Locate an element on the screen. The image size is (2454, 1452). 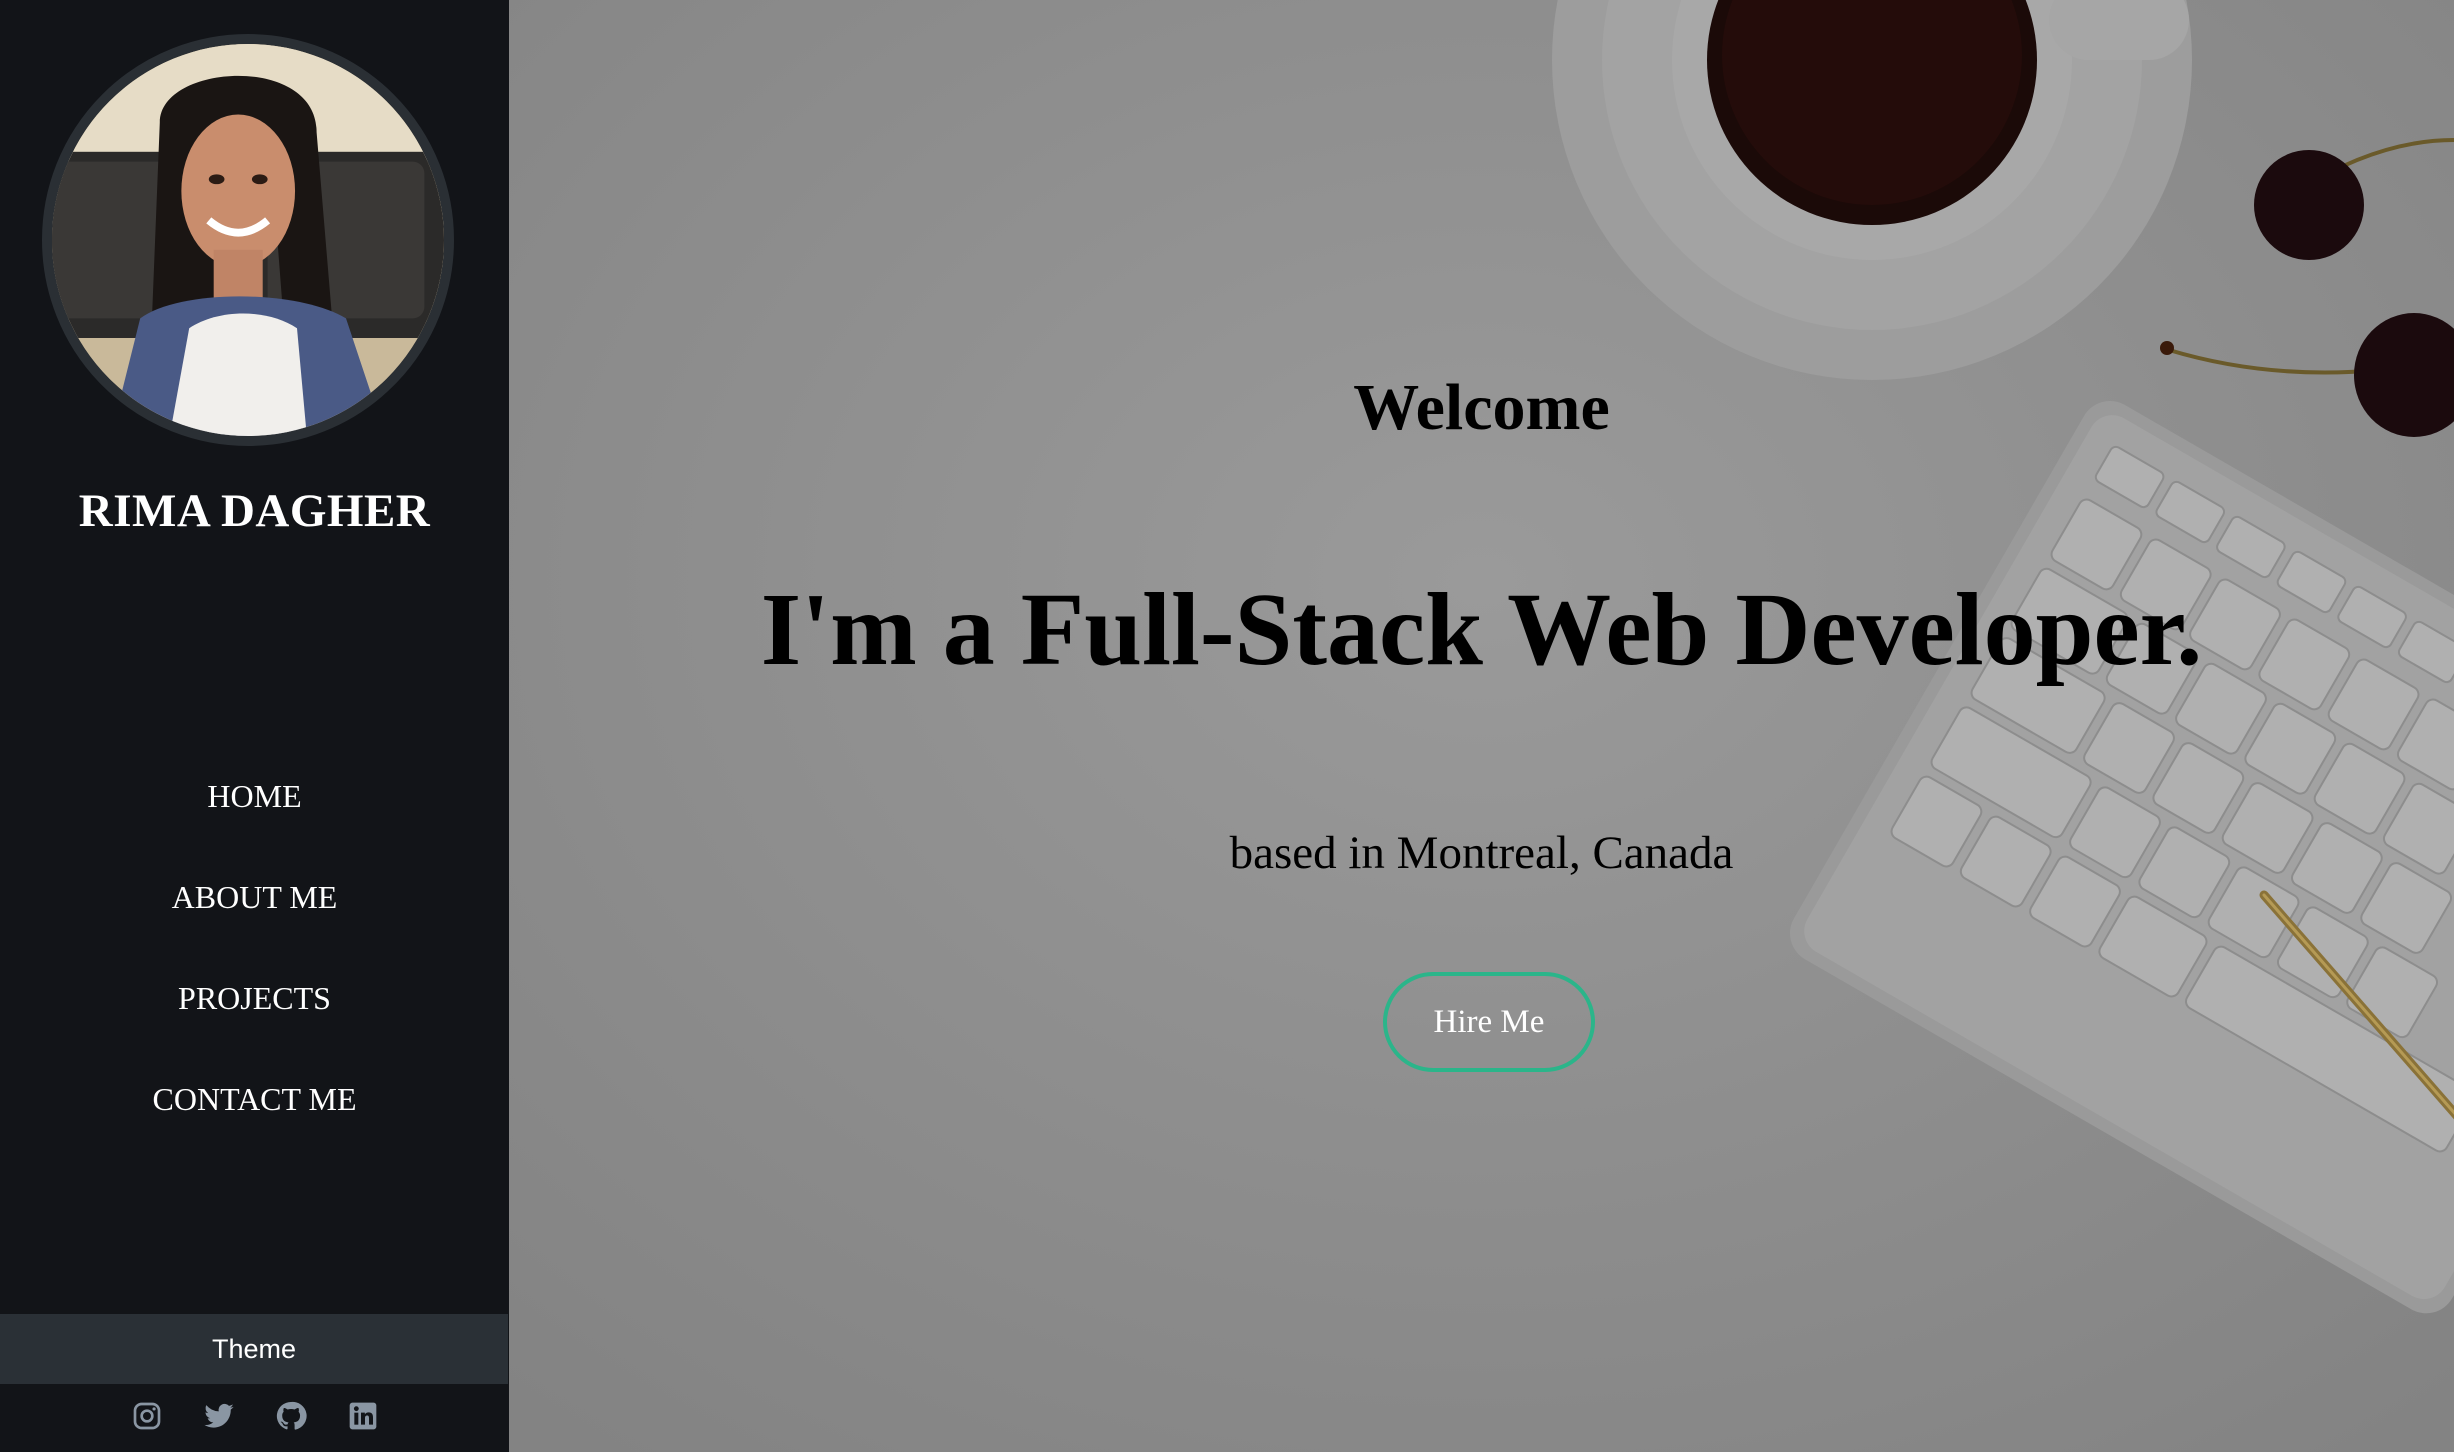
nav-item-home: HOME is located at coordinates (254, 820).